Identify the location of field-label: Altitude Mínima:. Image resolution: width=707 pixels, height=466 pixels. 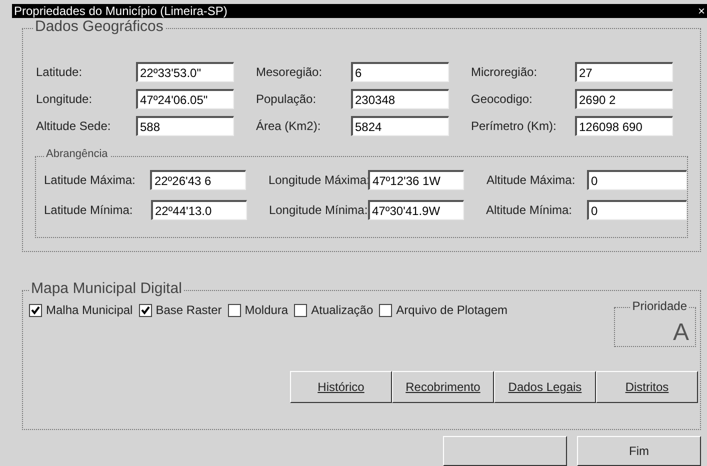
(530, 210).